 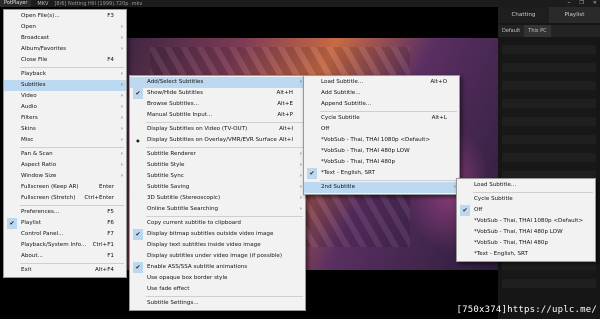 I want to click on menu-item-off: Off, so click(x=381, y=129).